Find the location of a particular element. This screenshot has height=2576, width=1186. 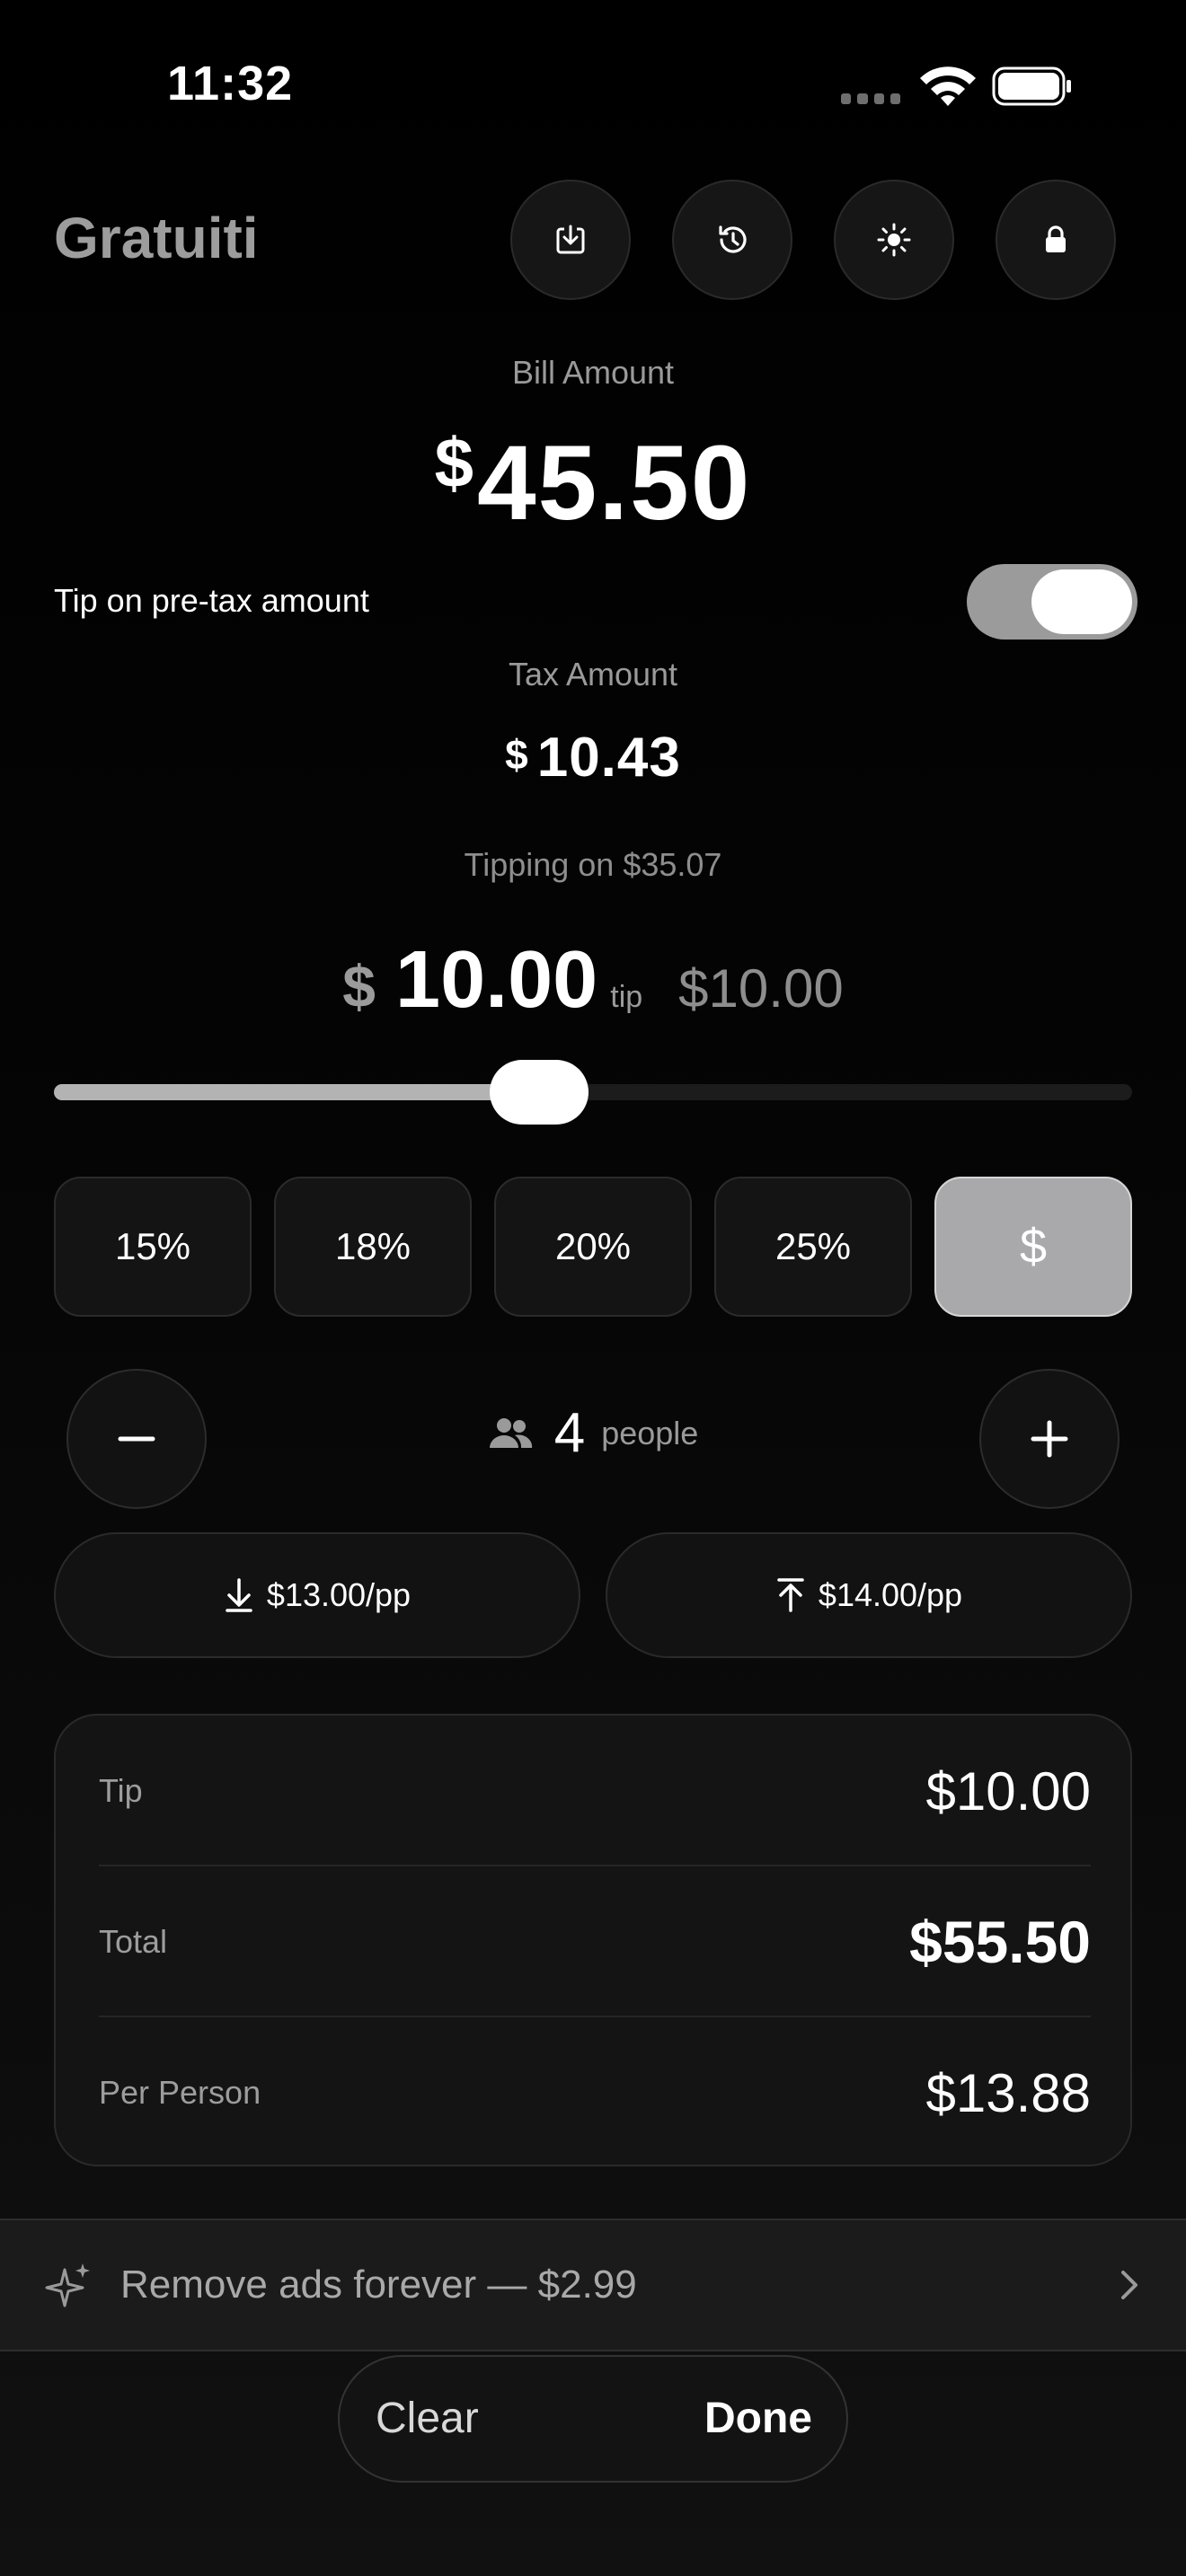

preset-20-button: 20% is located at coordinates (593, 1247).